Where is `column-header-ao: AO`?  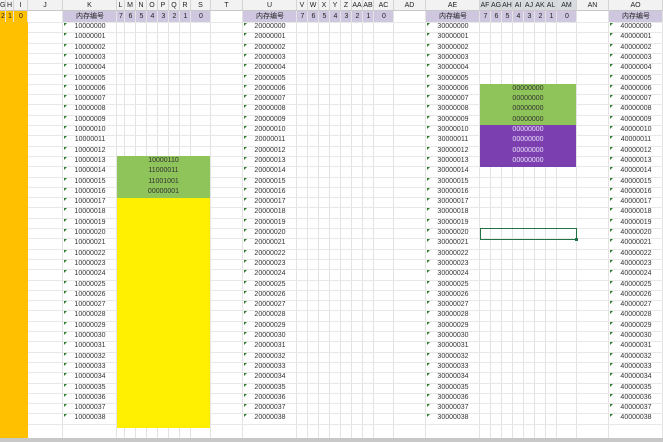
column-header-ao: AO is located at coordinates (636, 5).